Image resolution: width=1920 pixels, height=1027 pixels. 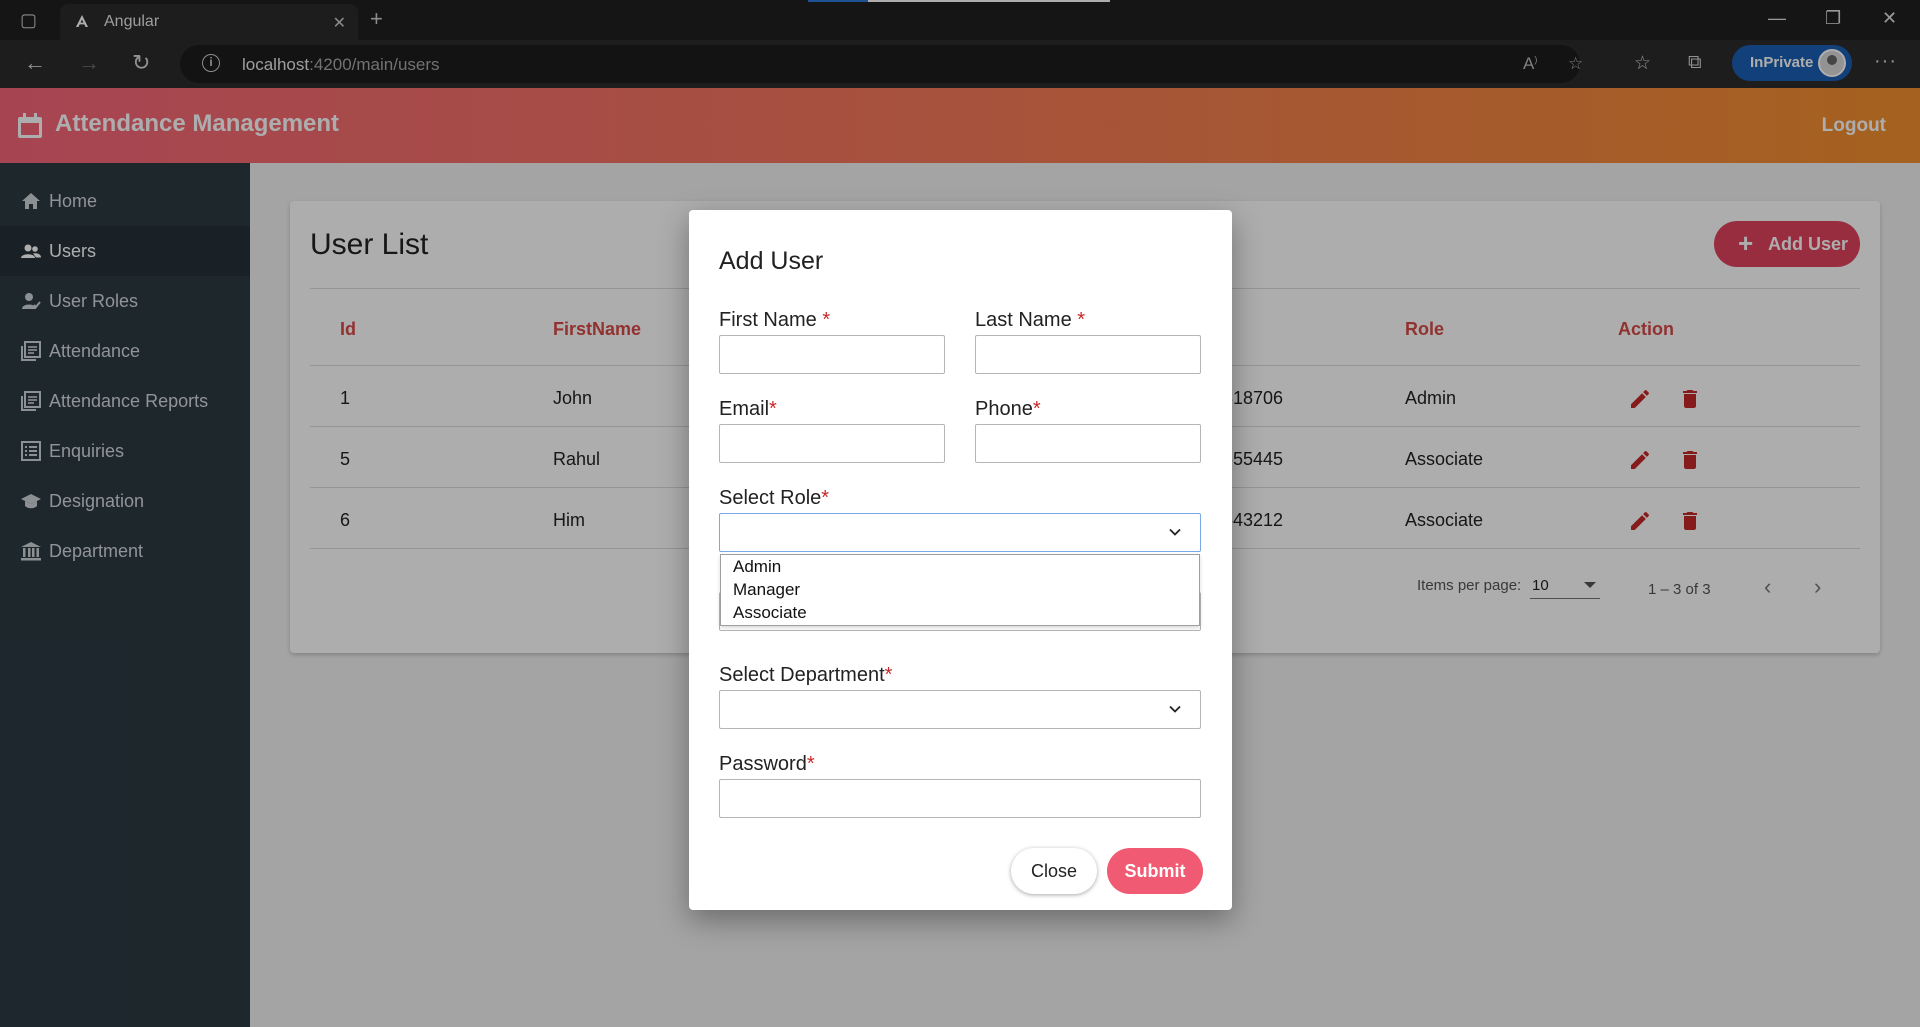 What do you see at coordinates (1008, 409) in the screenshot?
I see `phone-label: Phone*` at bounding box center [1008, 409].